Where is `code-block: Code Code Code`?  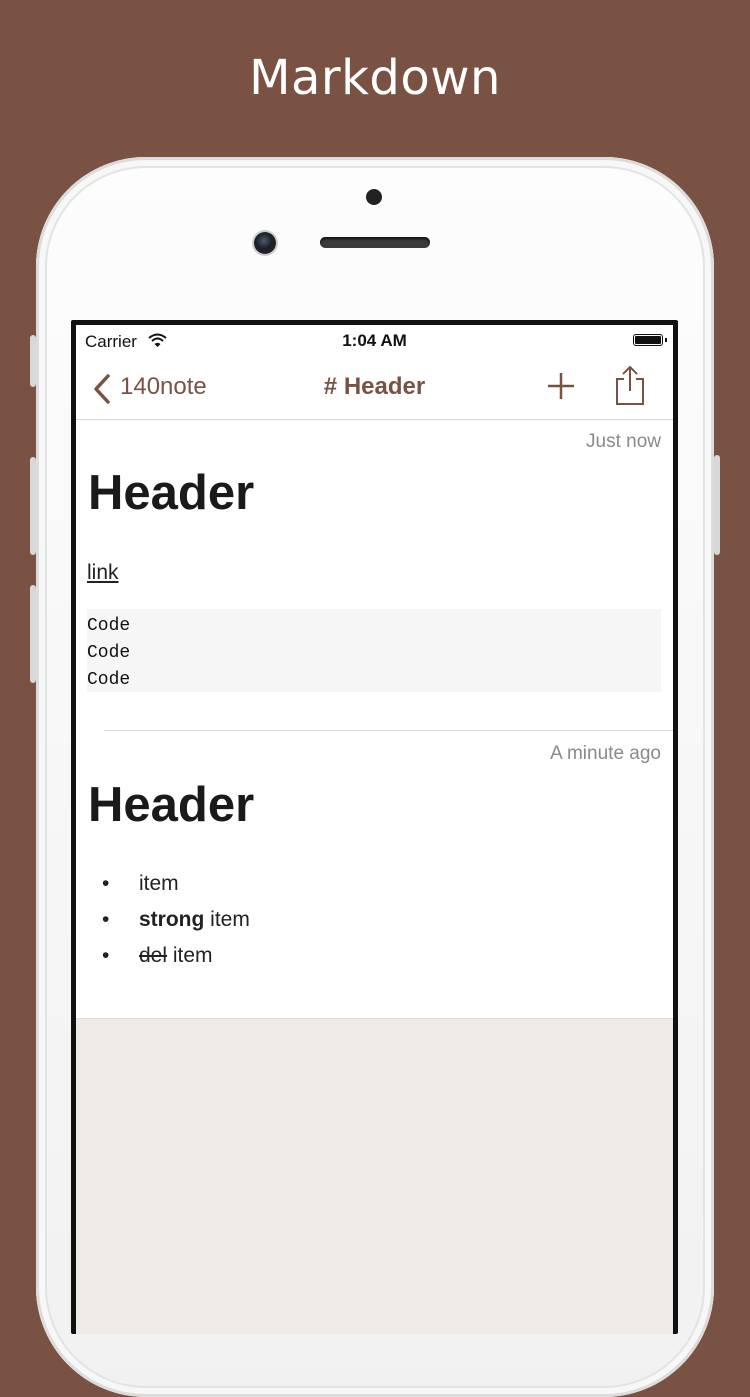
code-block: Code Code Code is located at coordinates (374, 650).